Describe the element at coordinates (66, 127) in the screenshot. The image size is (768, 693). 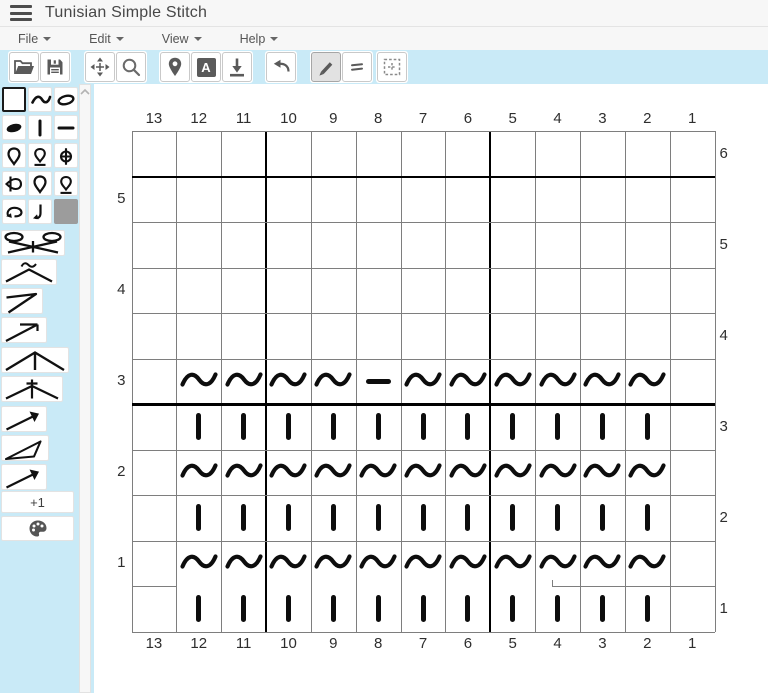
I see `stitch-hbar-button` at that location.